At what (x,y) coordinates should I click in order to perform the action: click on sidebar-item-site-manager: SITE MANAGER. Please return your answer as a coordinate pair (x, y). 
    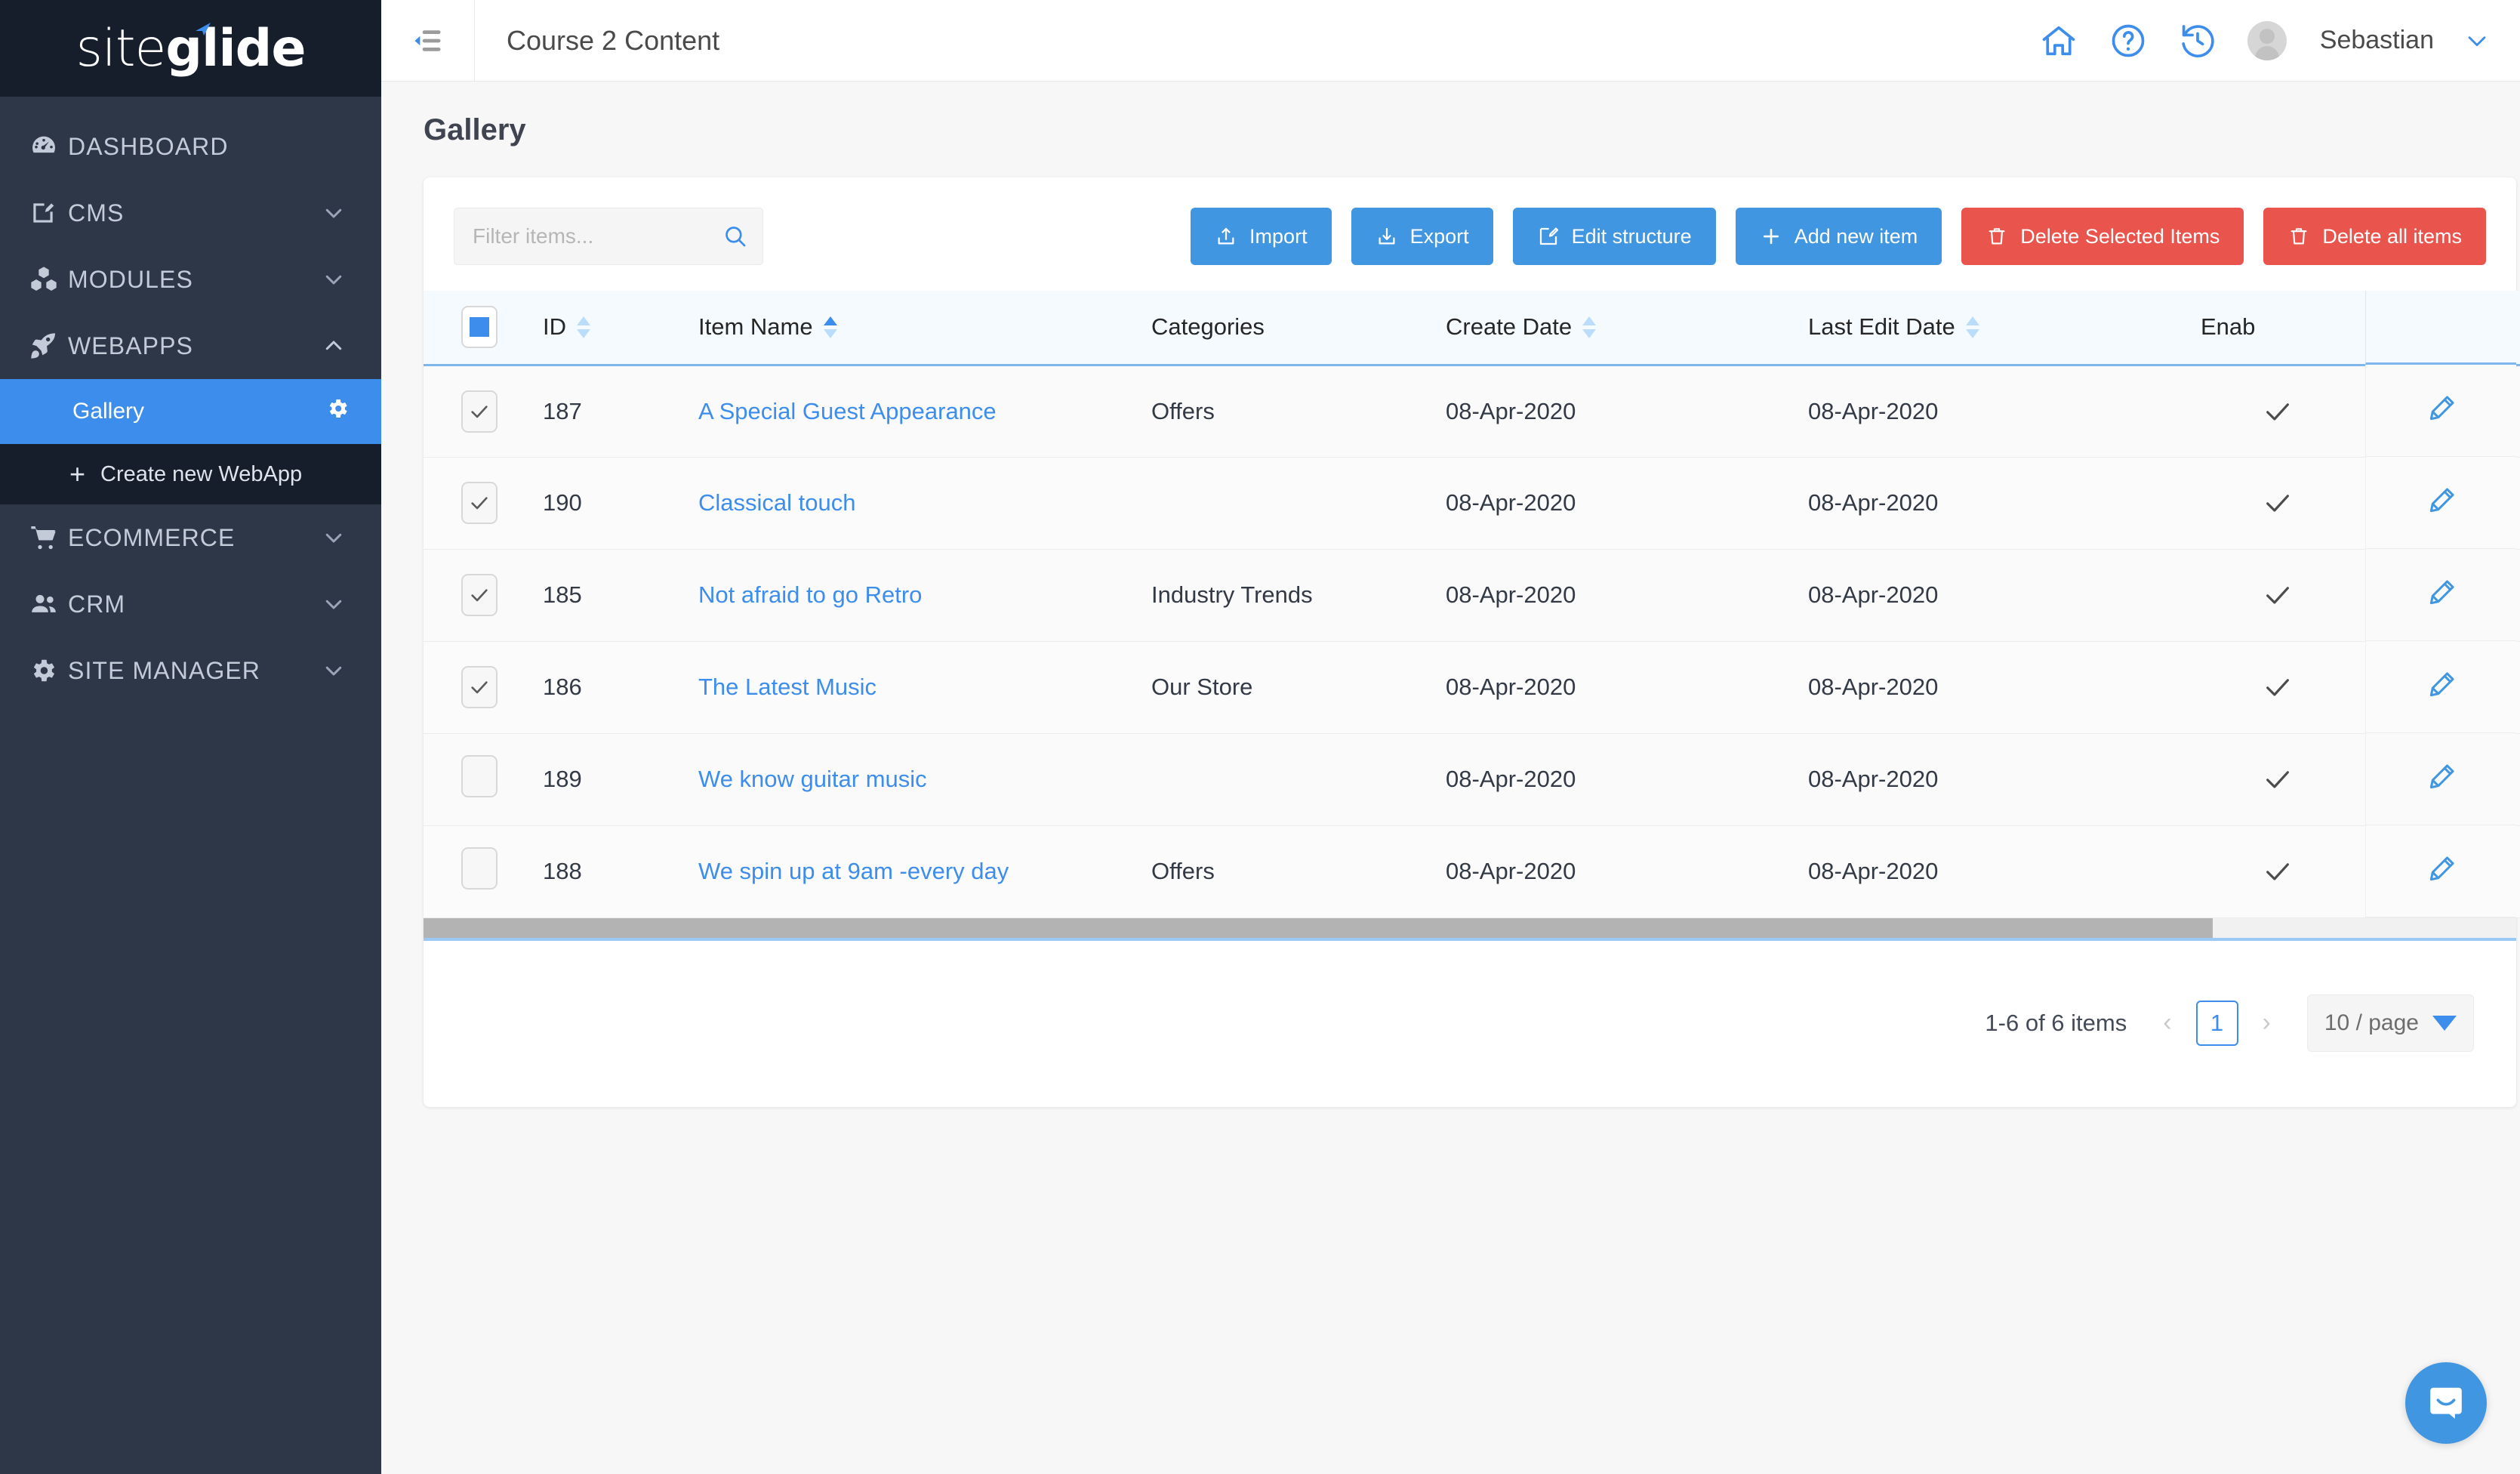
    Looking at the image, I should click on (190, 670).